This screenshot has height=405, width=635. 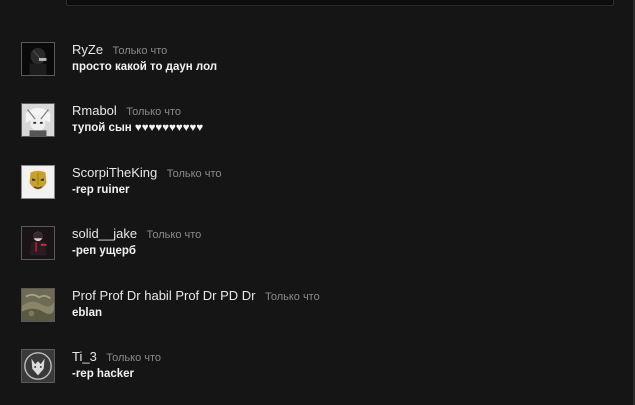 What do you see at coordinates (321, 369) in the screenshot?
I see `comment-item: Ti_3 Только что -rep hacker` at bounding box center [321, 369].